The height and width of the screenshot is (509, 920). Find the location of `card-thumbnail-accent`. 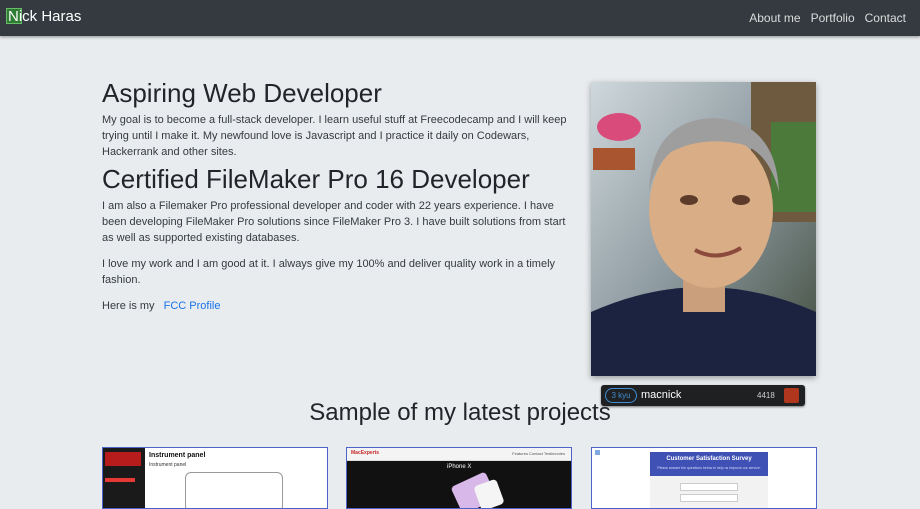

card-thumbnail-accent is located at coordinates (120, 480).